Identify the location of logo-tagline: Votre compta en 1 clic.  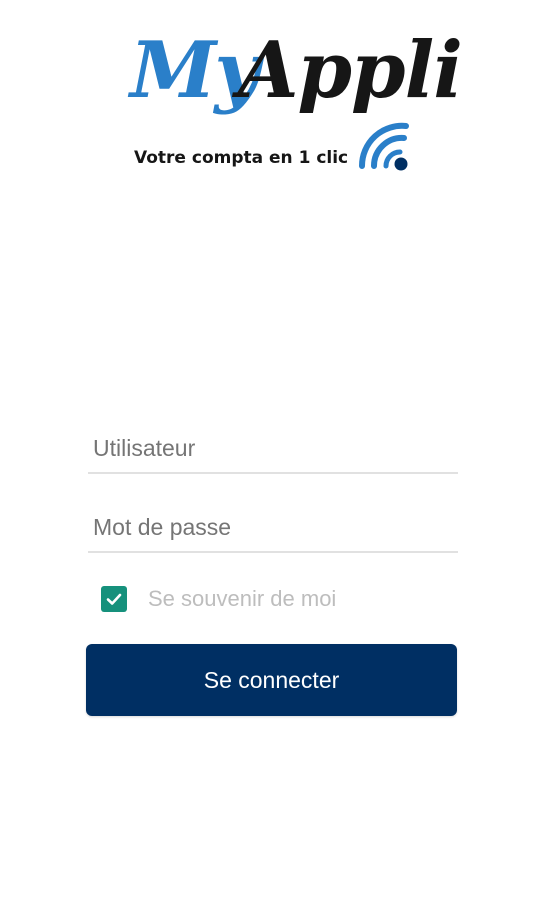
(241, 158).